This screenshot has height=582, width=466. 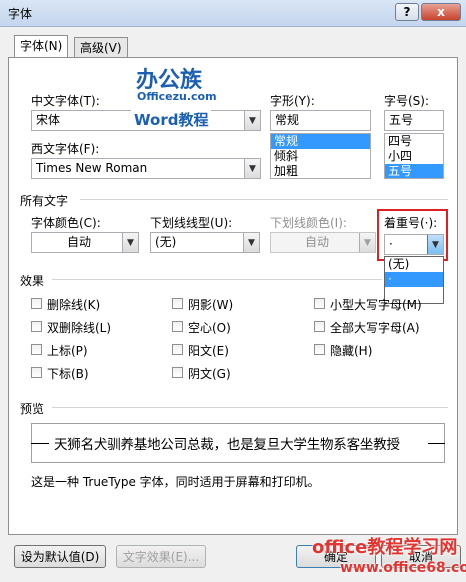 I want to click on emboss-label: 阳文(E), so click(x=208, y=351).